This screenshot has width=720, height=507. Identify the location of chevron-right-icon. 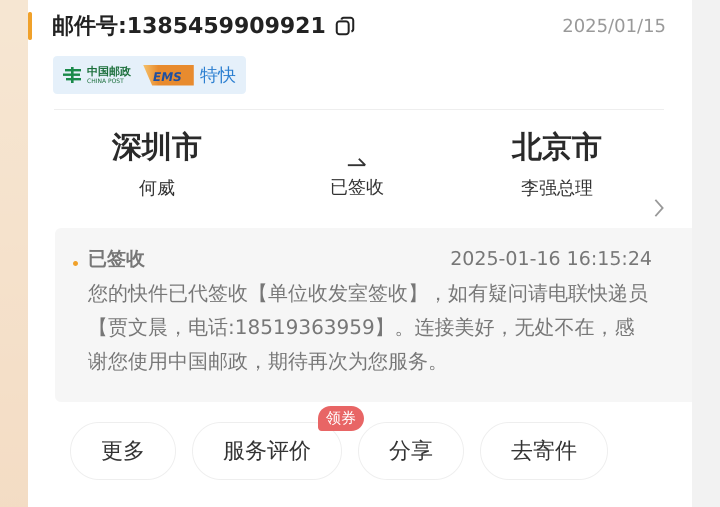
(659, 208).